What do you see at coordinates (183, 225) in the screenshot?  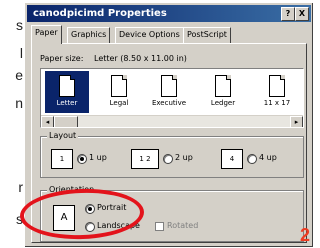 I see `rotated-label: Rotated` at bounding box center [183, 225].